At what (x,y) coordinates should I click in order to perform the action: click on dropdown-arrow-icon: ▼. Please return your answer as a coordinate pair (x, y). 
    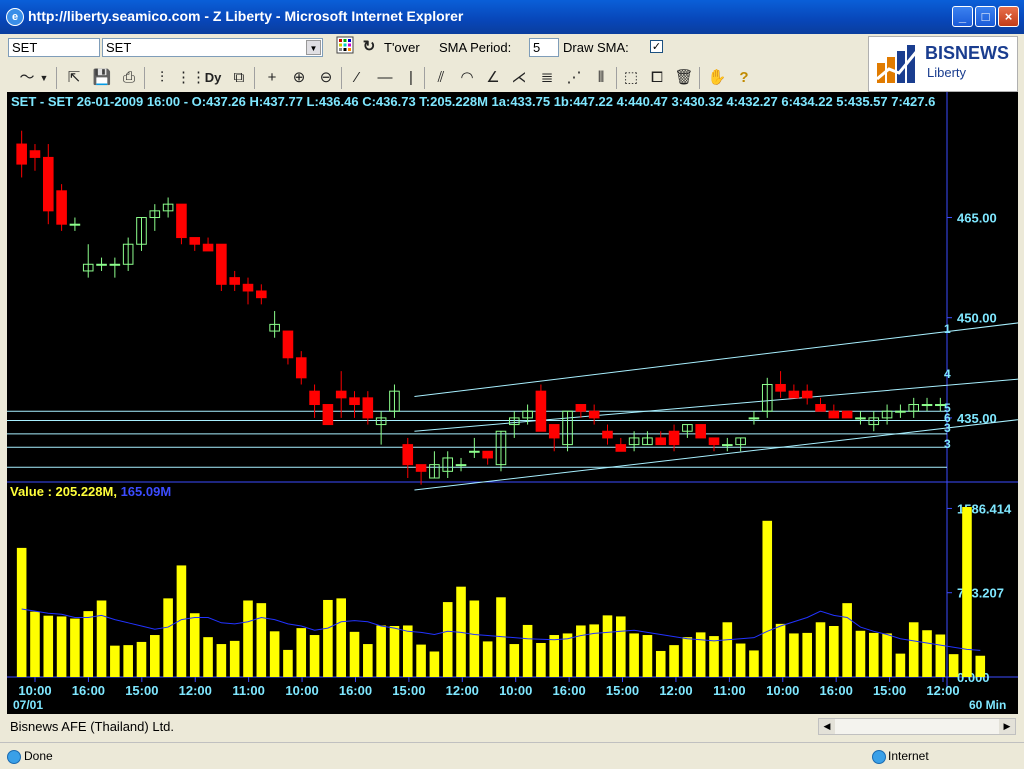
    Looking at the image, I should click on (44, 78).